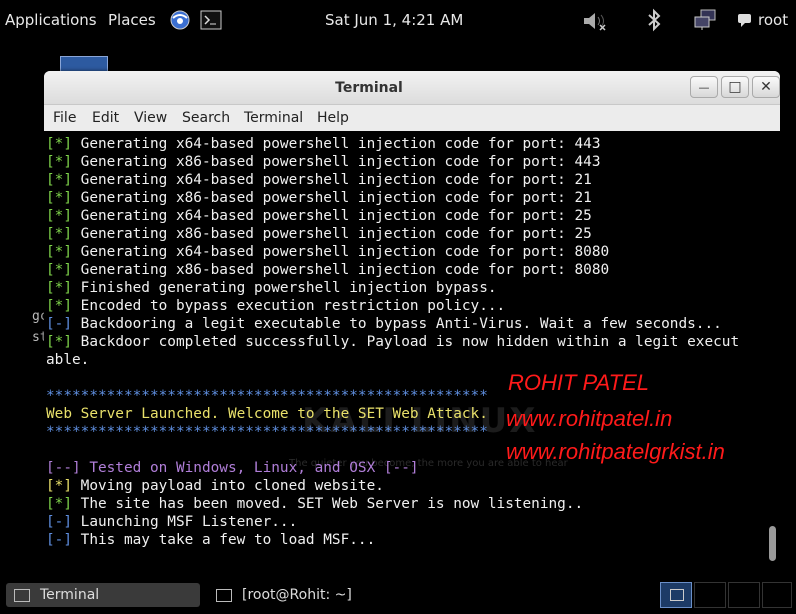 The height and width of the screenshot is (614, 796). Describe the element at coordinates (706, 20) in the screenshot. I see `network-icon` at that location.